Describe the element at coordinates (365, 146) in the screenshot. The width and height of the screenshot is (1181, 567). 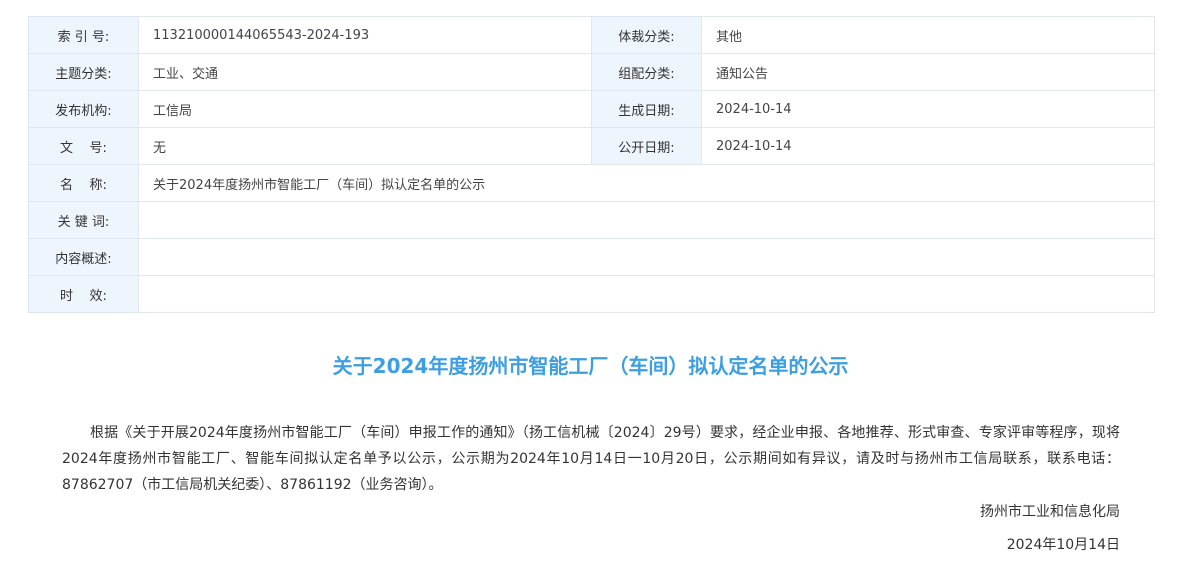
I see `docno-value: 无` at that location.